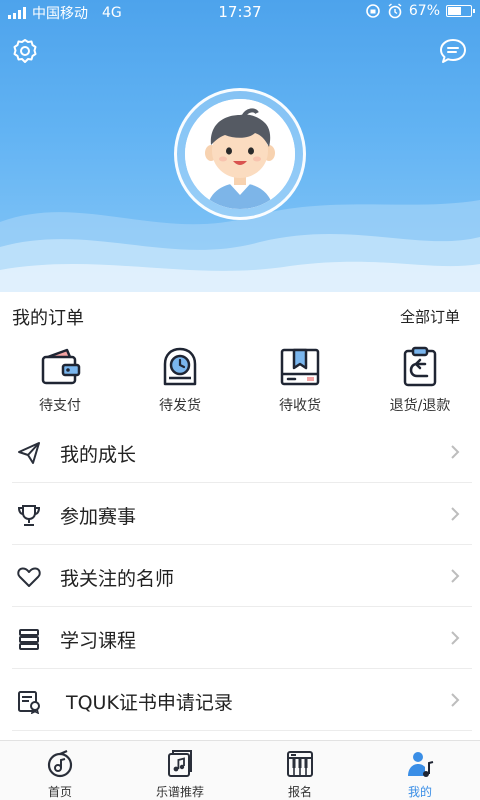 The width and height of the screenshot is (480, 800). Describe the element at coordinates (421, 764) in the screenshot. I see `profile-music-icon` at that location.